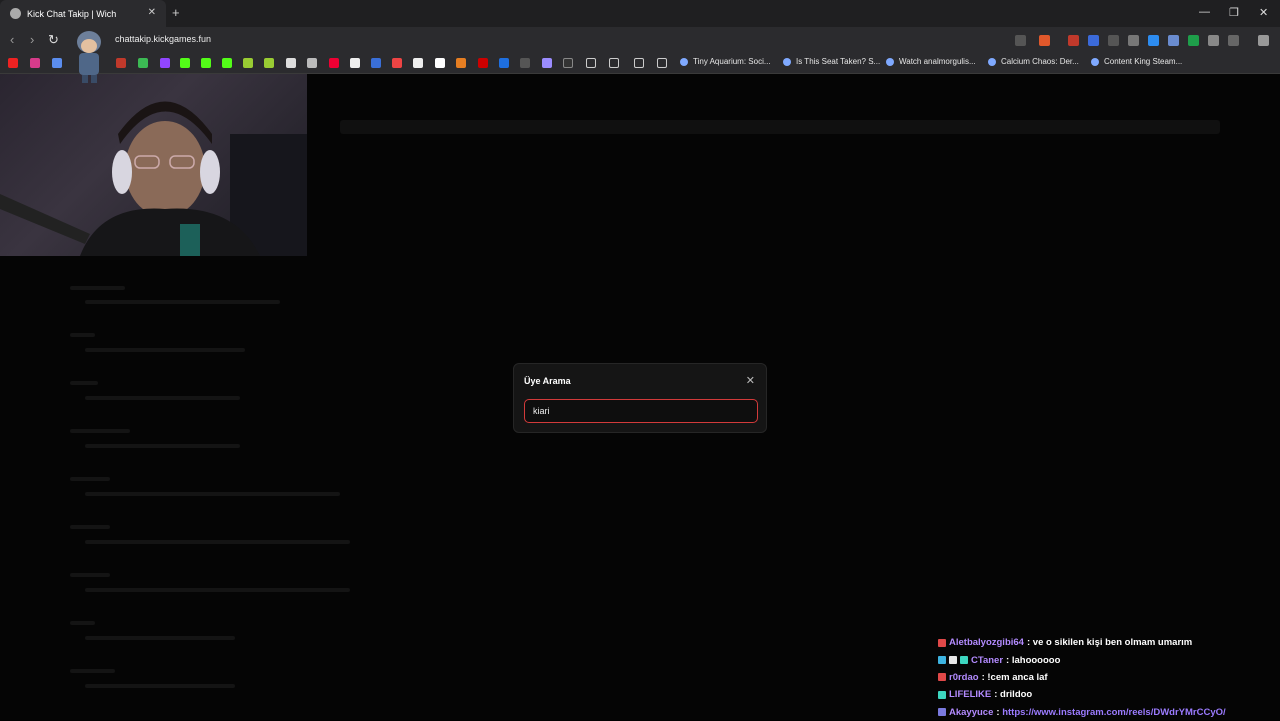  What do you see at coordinates (32, 39) in the screenshot?
I see `forward-button: ›` at bounding box center [32, 39].